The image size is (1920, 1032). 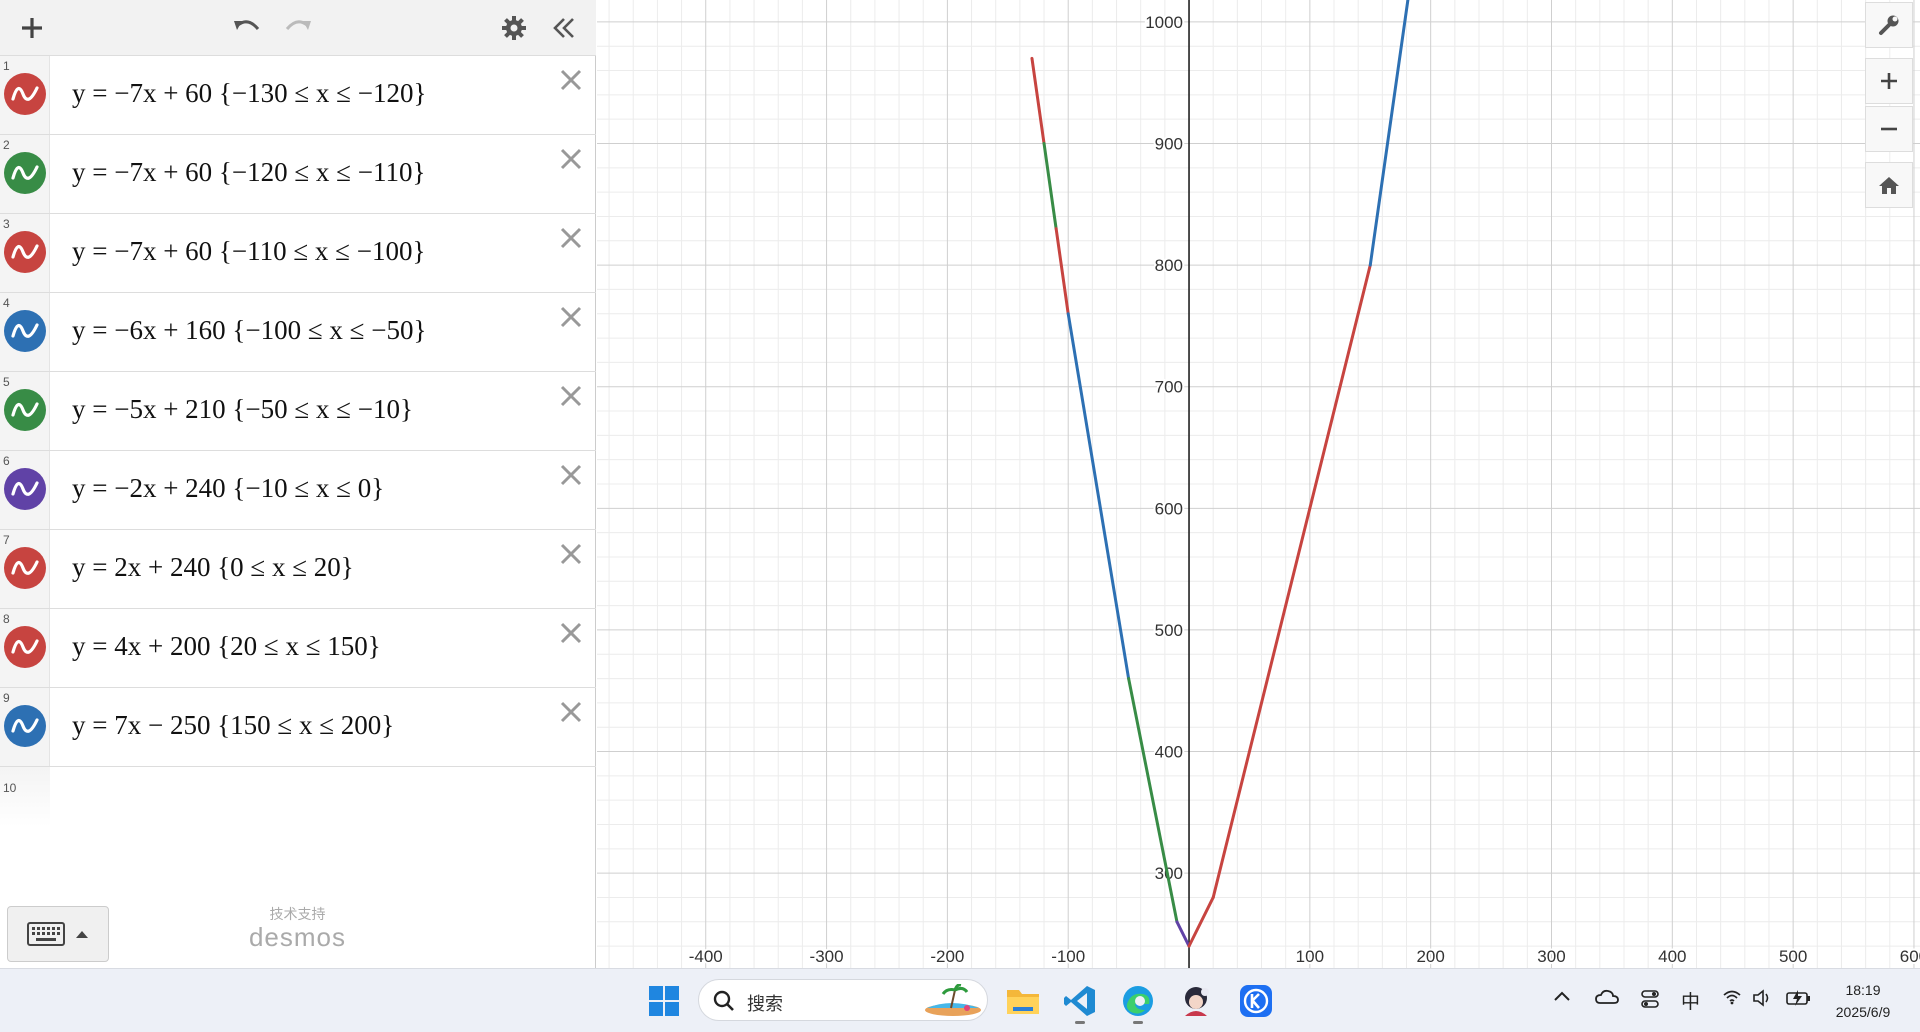 I want to click on graph-settings-button, so click(x=1889, y=25).